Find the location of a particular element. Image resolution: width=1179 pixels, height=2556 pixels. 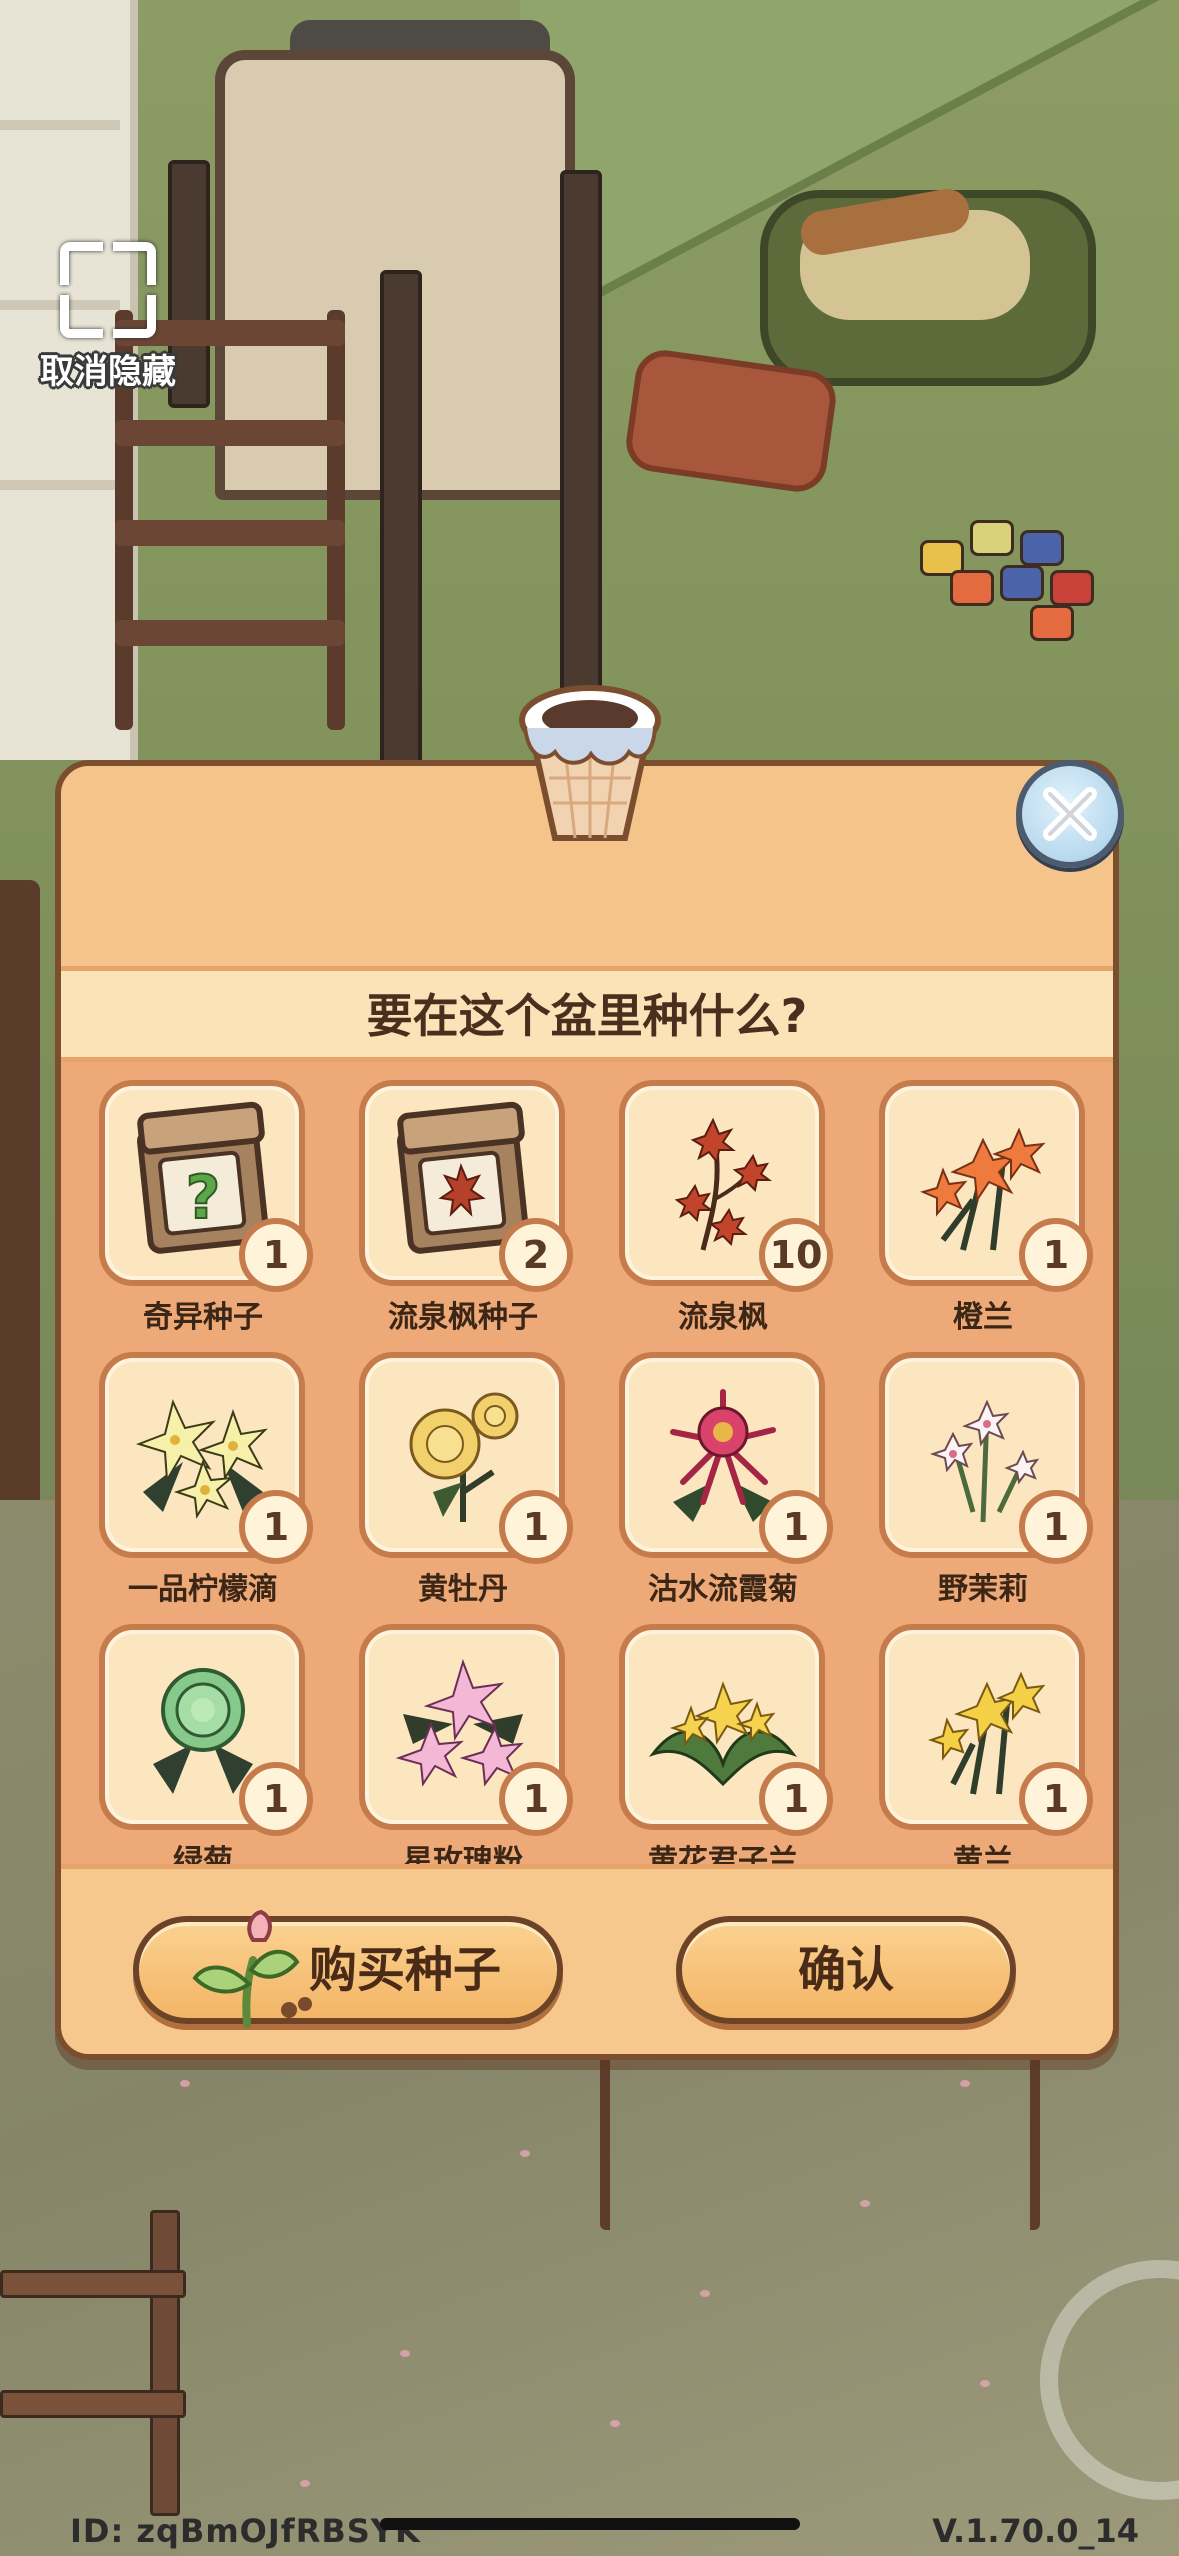

seed-item: 1 一品柠檬滴 is located at coordinates (205, 1487).